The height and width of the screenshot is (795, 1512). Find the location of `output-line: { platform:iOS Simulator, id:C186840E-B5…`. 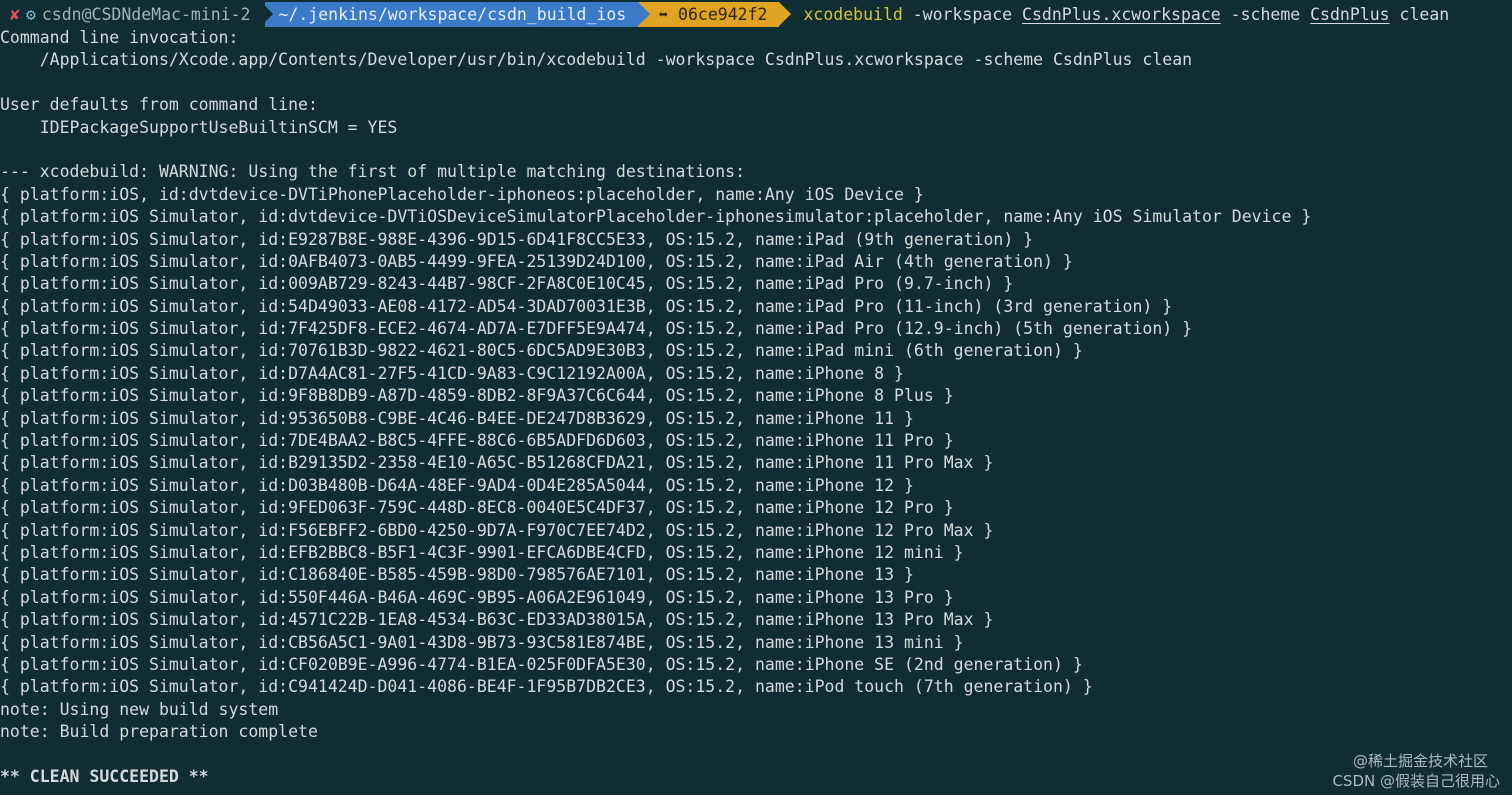

output-line: { platform:iOS Simulator, id:C186840E-B5… is located at coordinates (457, 575).